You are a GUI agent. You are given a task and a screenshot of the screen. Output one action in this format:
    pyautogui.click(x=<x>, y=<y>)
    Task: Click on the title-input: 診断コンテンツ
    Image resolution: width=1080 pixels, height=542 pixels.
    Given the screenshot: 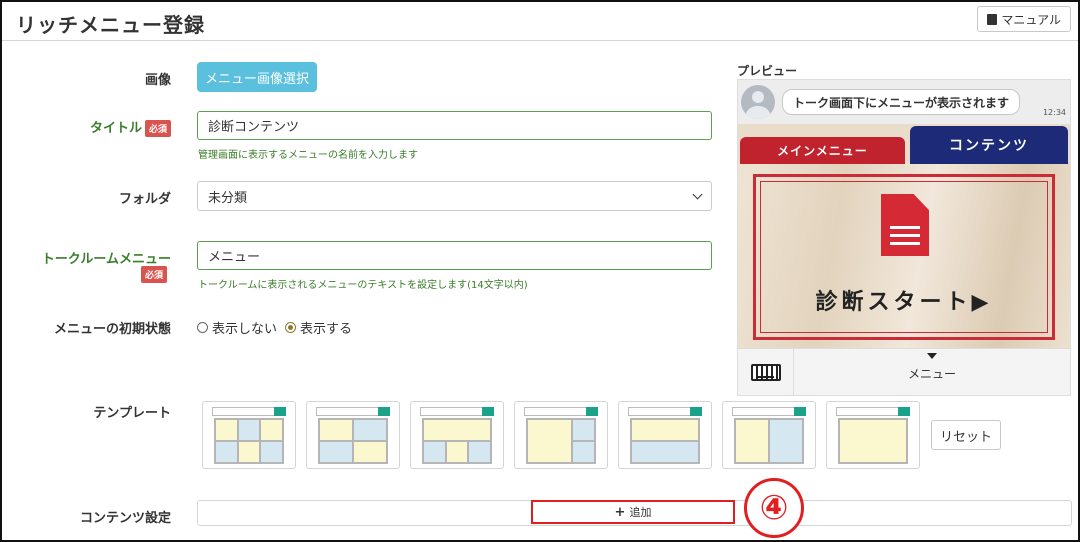 What is the action you would take?
    pyautogui.click(x=454, y=125)
    